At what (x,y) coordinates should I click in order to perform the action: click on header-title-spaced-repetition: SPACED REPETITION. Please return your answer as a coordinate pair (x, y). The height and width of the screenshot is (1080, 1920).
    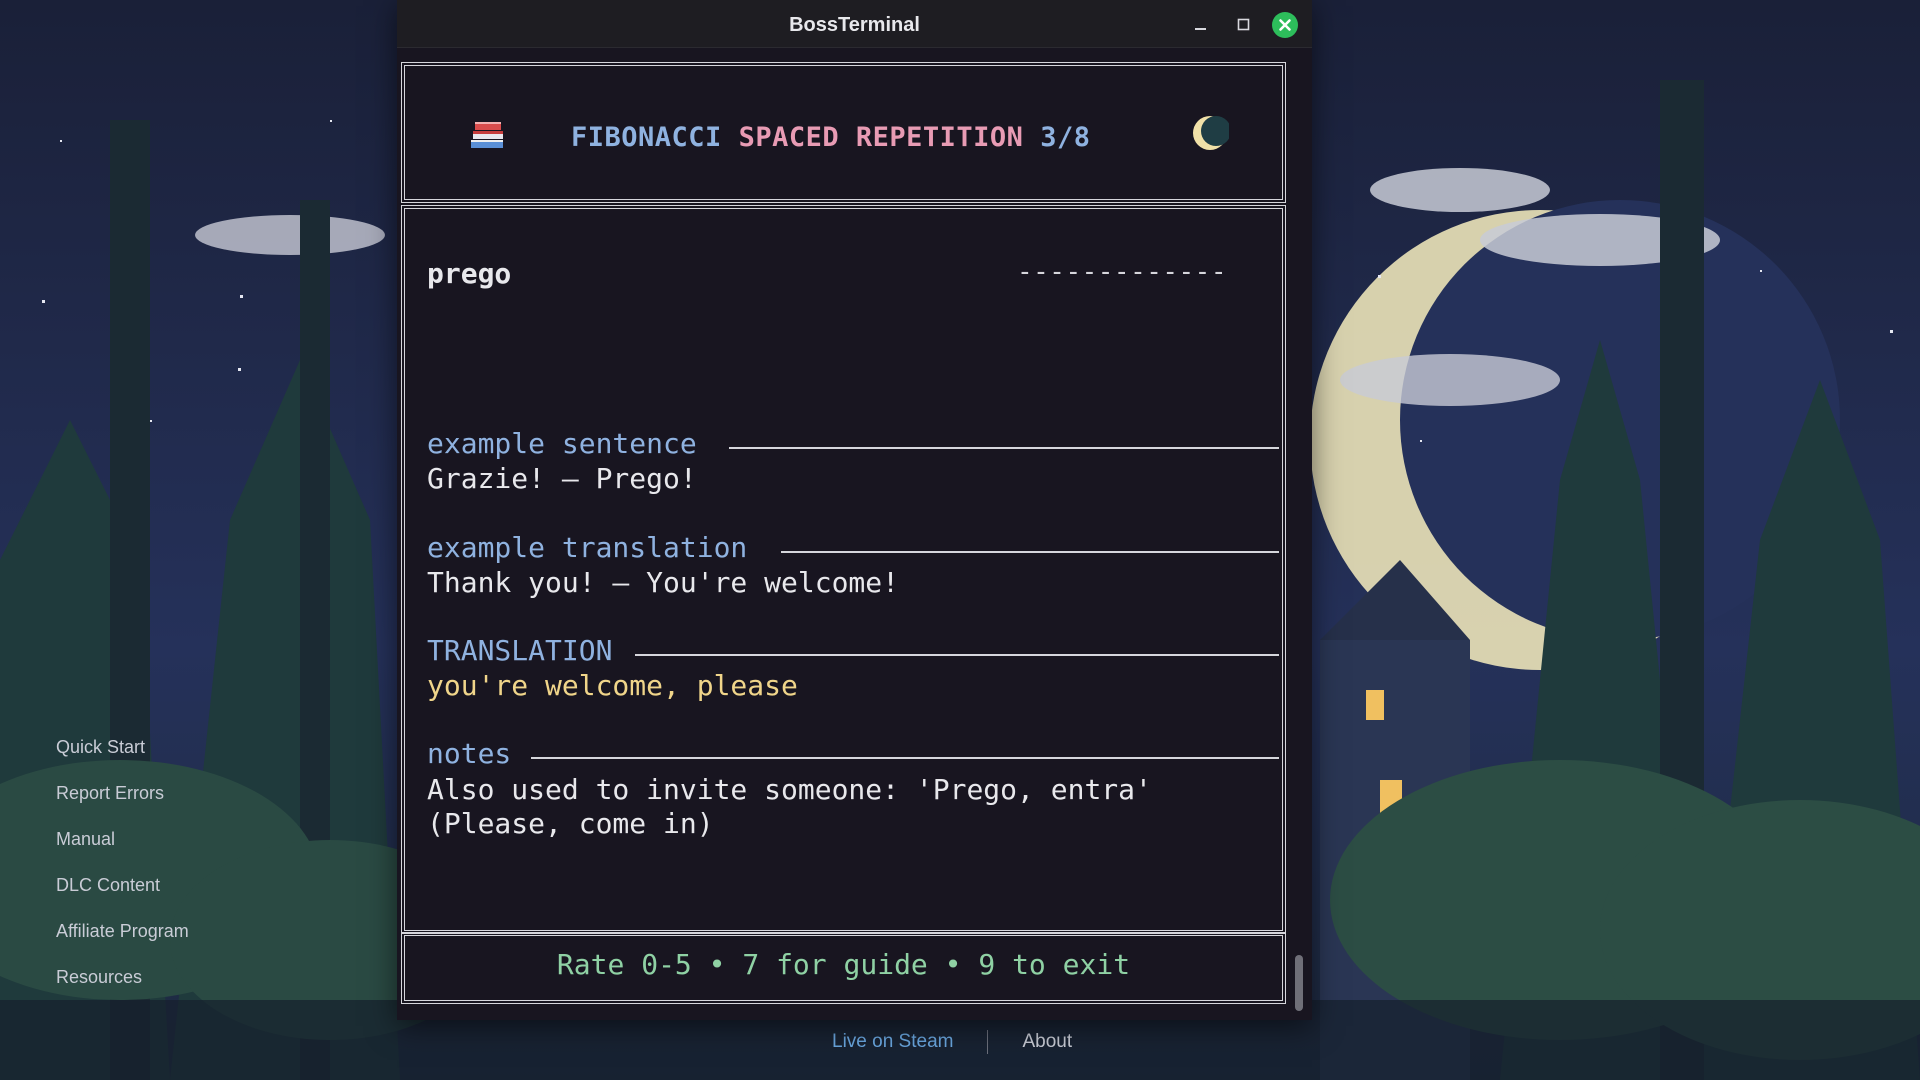
    Looking at the image, I should click on (881, 137).